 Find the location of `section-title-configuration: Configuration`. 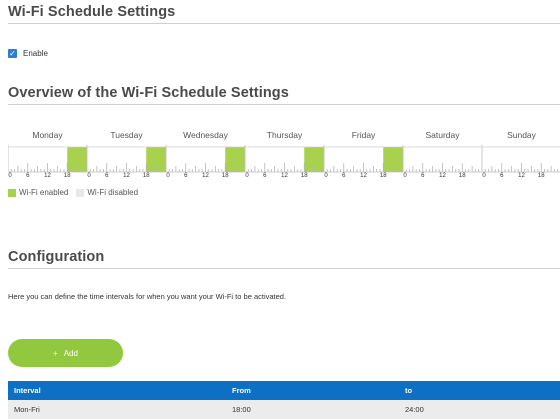

section-title-configuration: Configuration is located at coordinates (56, 257).